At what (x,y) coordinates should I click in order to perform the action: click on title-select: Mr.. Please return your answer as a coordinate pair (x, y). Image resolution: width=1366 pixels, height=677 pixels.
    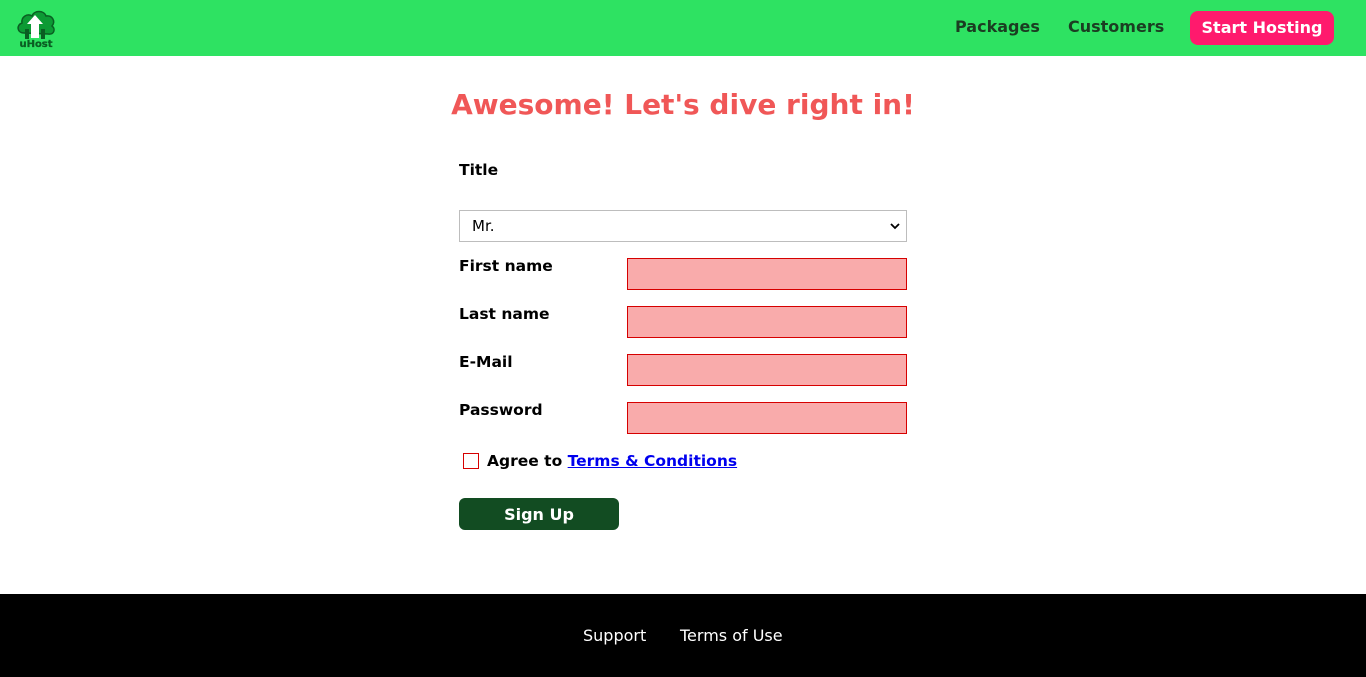
    Looking at the image, I should click on (683, 226).